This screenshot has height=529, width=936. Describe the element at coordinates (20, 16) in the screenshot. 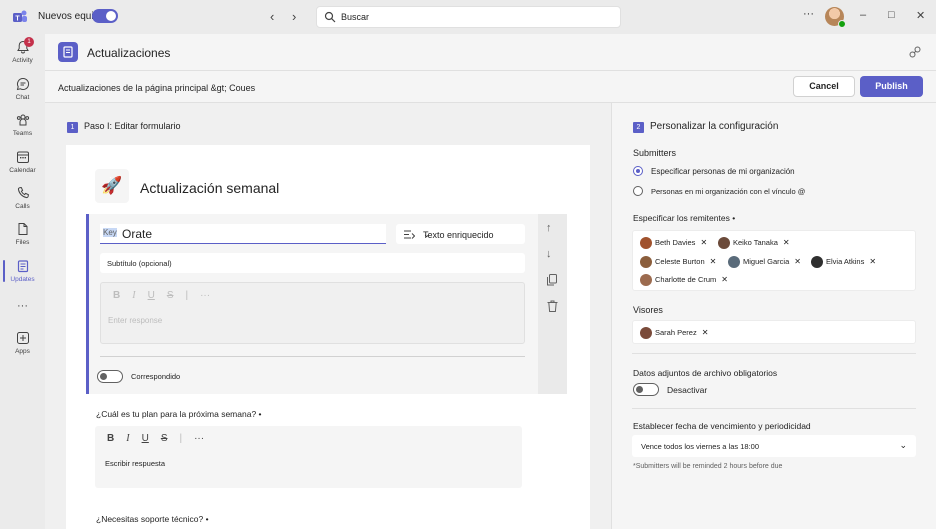

I see `teams-logo-icon: T` at that location.